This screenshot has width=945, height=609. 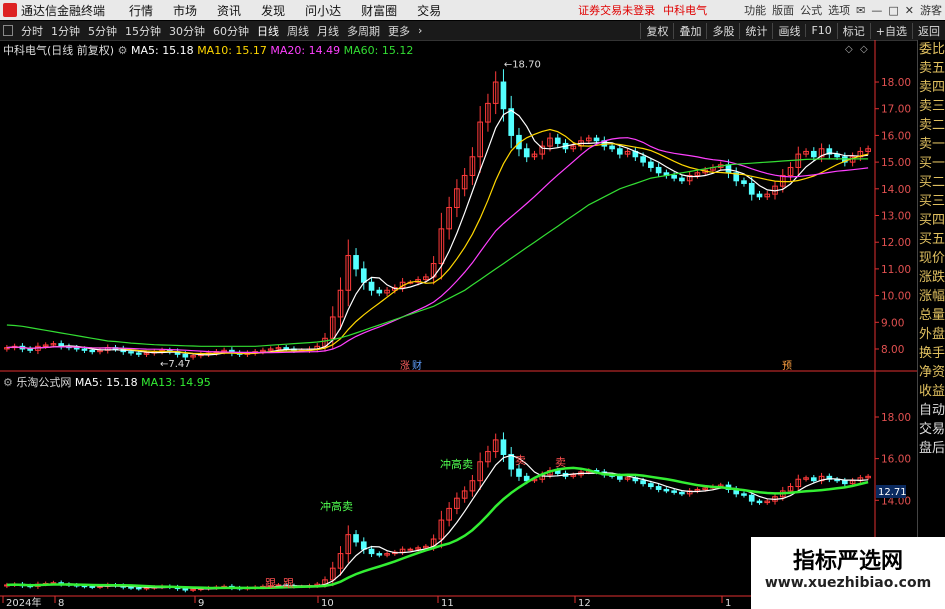 I want to click on side-label-7: 买二, so click(x=931, y=182).